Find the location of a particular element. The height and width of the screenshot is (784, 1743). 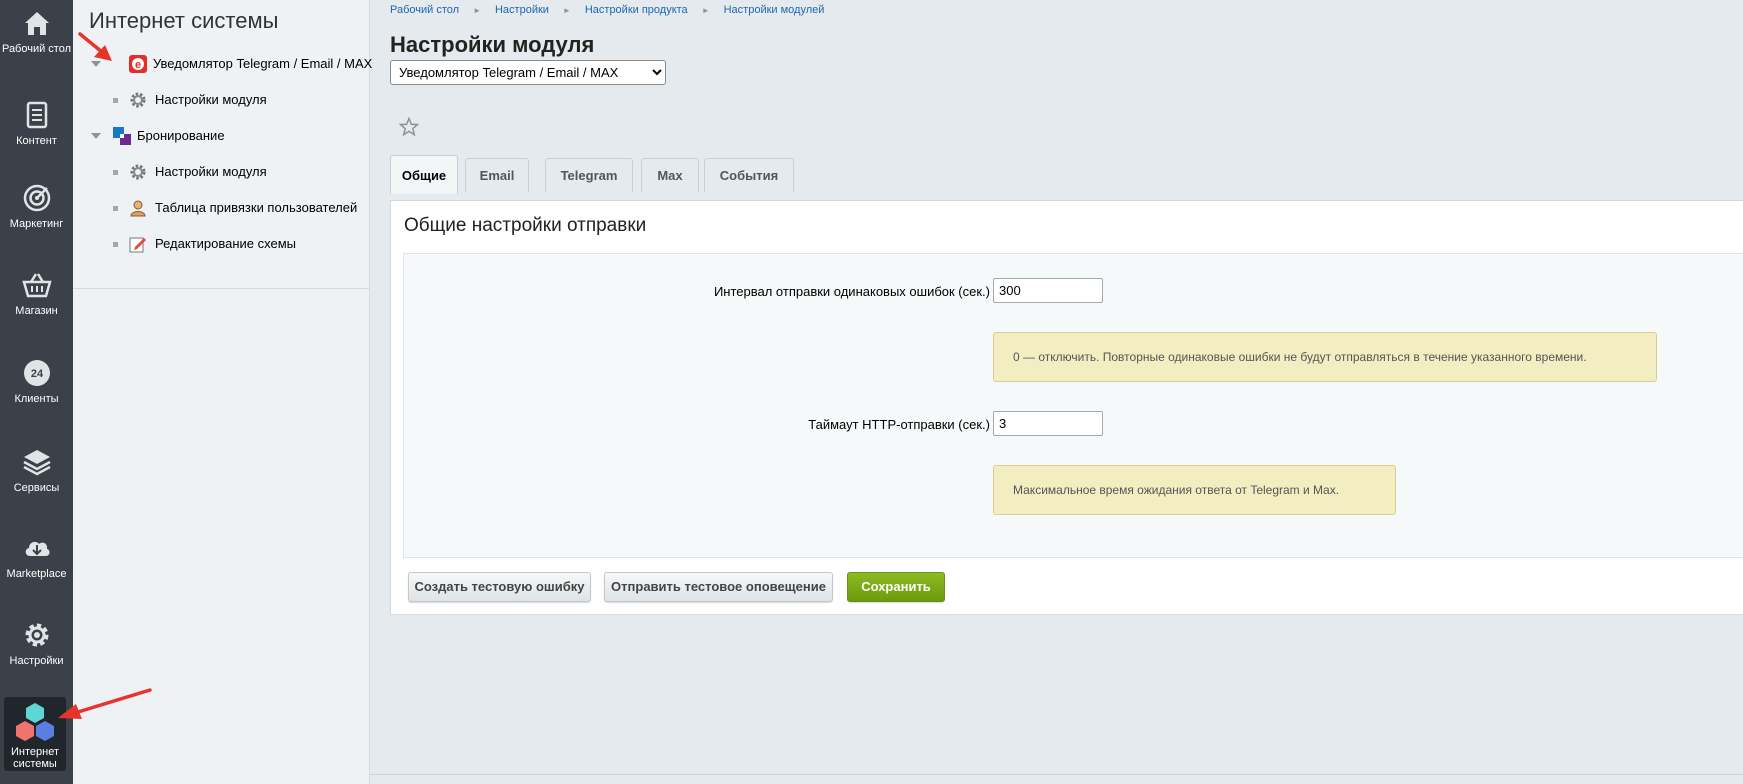

rail-marketplace: Marketplace is located at coordinates (36, 556).